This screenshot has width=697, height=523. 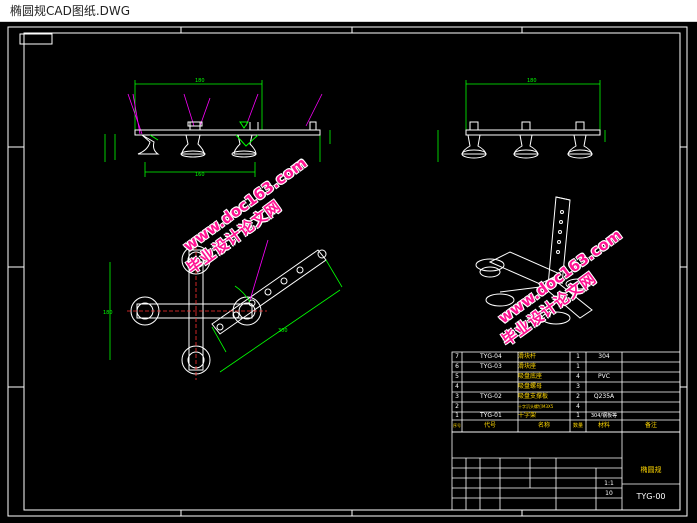 I want to click on svg-text: 300, so click(x=283, y=331).